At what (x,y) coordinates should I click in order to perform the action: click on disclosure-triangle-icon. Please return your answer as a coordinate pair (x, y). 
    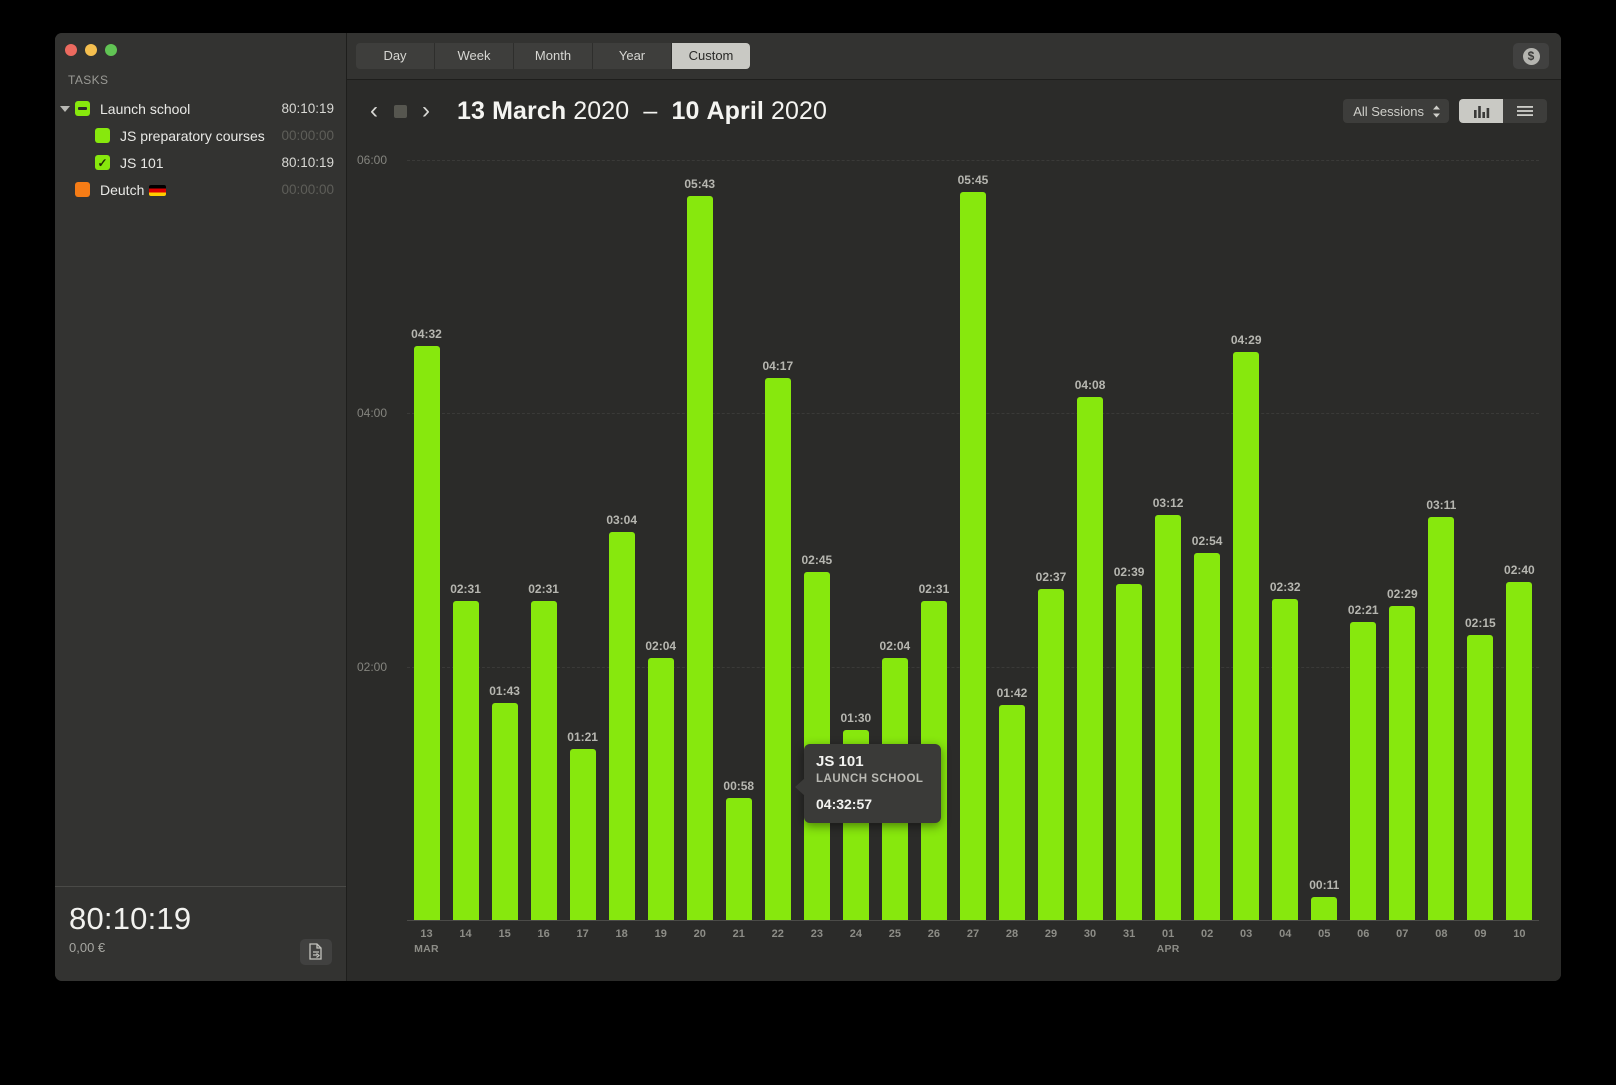
    Looking at the image, I should click on (65, 108).